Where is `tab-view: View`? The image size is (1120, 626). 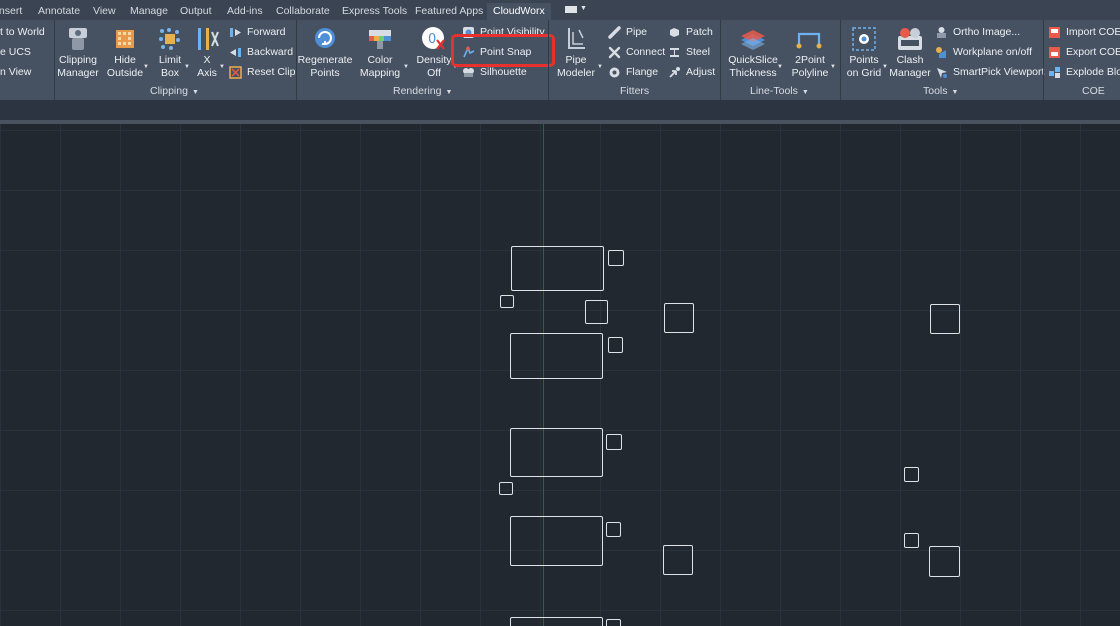
tab-view: View is located at coordinates (104, 11).